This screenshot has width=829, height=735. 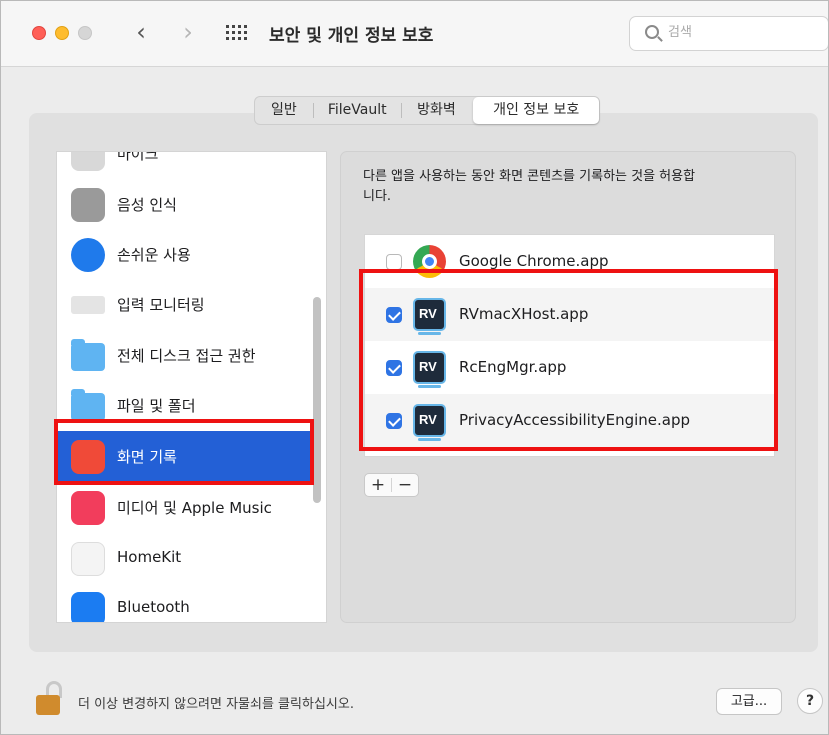 What do you see at coordinates (62, 33) in the screenshot?
I see `minimize-window-button` at bounding box center [62, 33].